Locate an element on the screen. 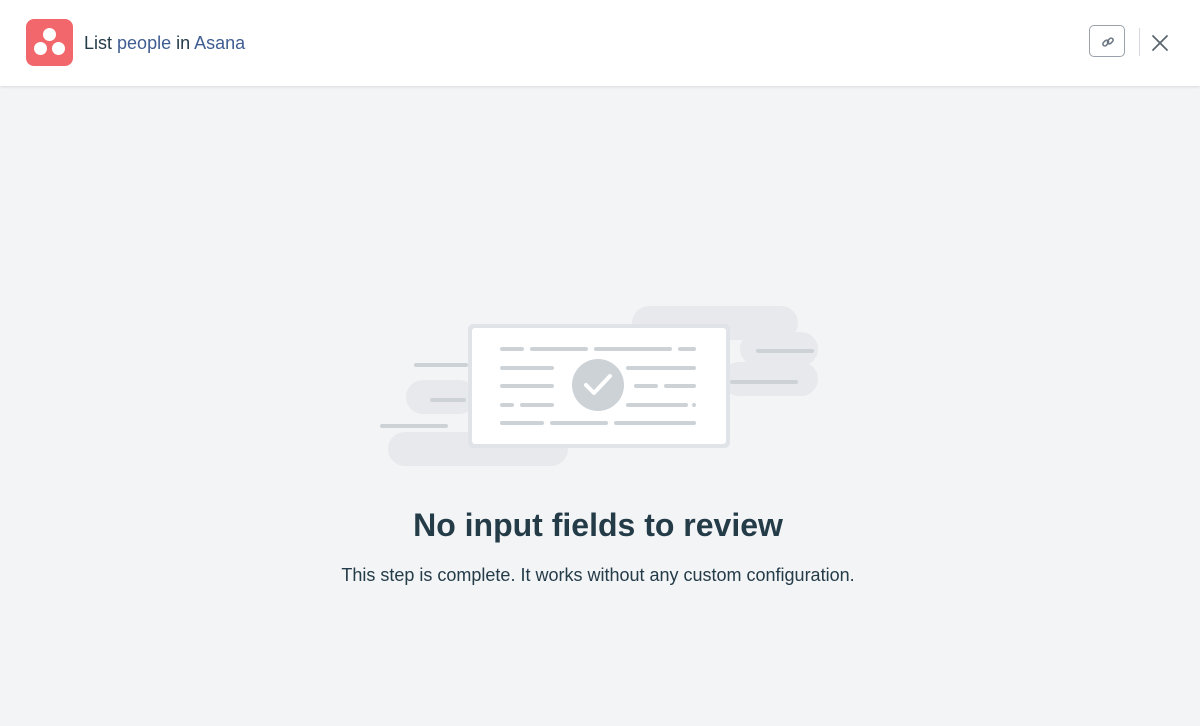 The width and height of the screenshot is (1200, 726). header-divider is located at coordinates (1139, 42).